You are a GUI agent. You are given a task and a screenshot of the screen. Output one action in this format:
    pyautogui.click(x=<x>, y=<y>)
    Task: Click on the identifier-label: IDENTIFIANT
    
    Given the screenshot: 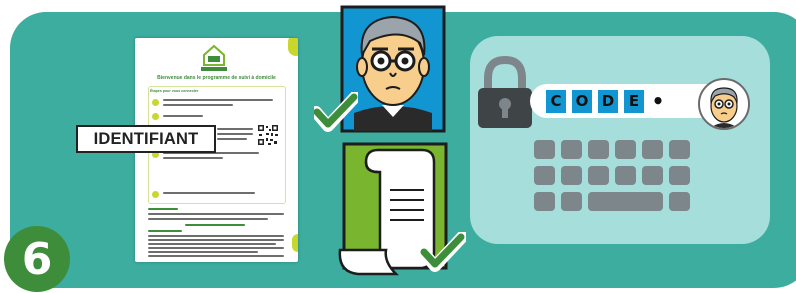 What is the action you would take?
    pyautogui.click(x=146, y=139)
    